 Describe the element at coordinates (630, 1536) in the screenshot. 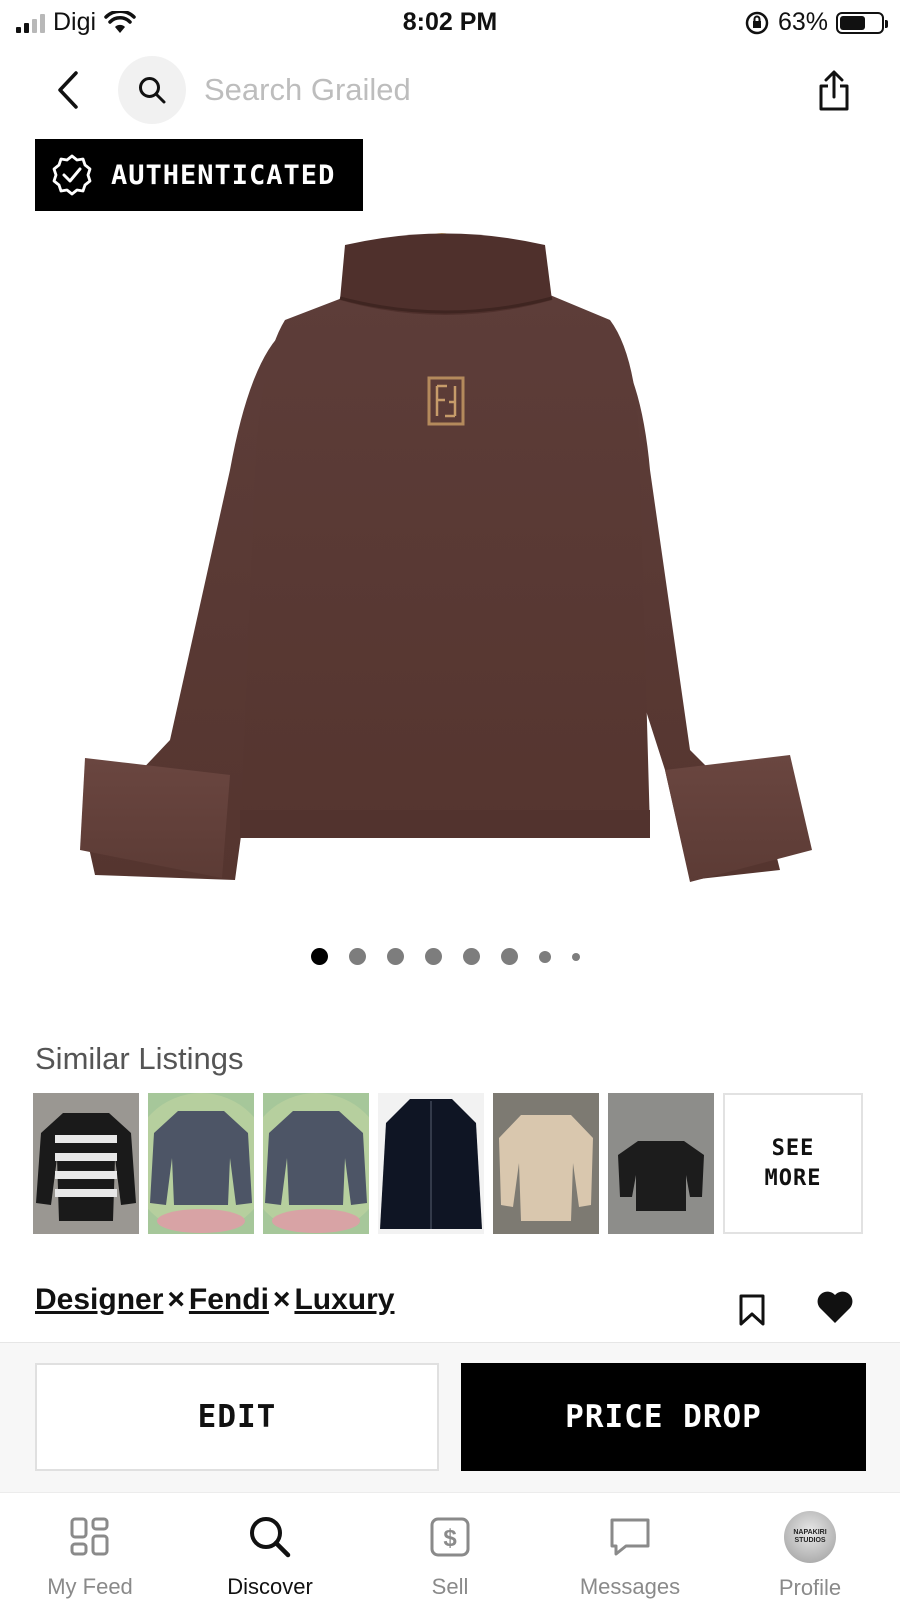

I see `chat-bubble-icon` at that location.